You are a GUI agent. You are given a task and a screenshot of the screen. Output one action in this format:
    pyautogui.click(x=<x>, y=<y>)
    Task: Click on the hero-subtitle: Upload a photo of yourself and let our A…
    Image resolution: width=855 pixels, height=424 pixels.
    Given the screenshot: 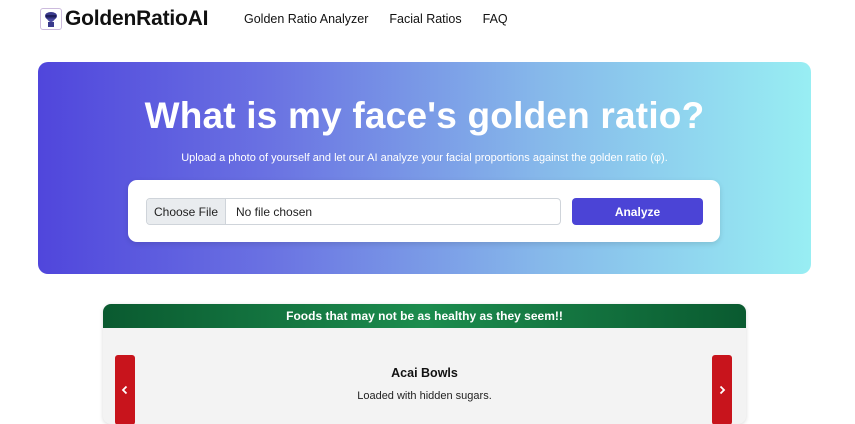 What is the action you would take?
    pyautogui.click(x=424, y=158)
    